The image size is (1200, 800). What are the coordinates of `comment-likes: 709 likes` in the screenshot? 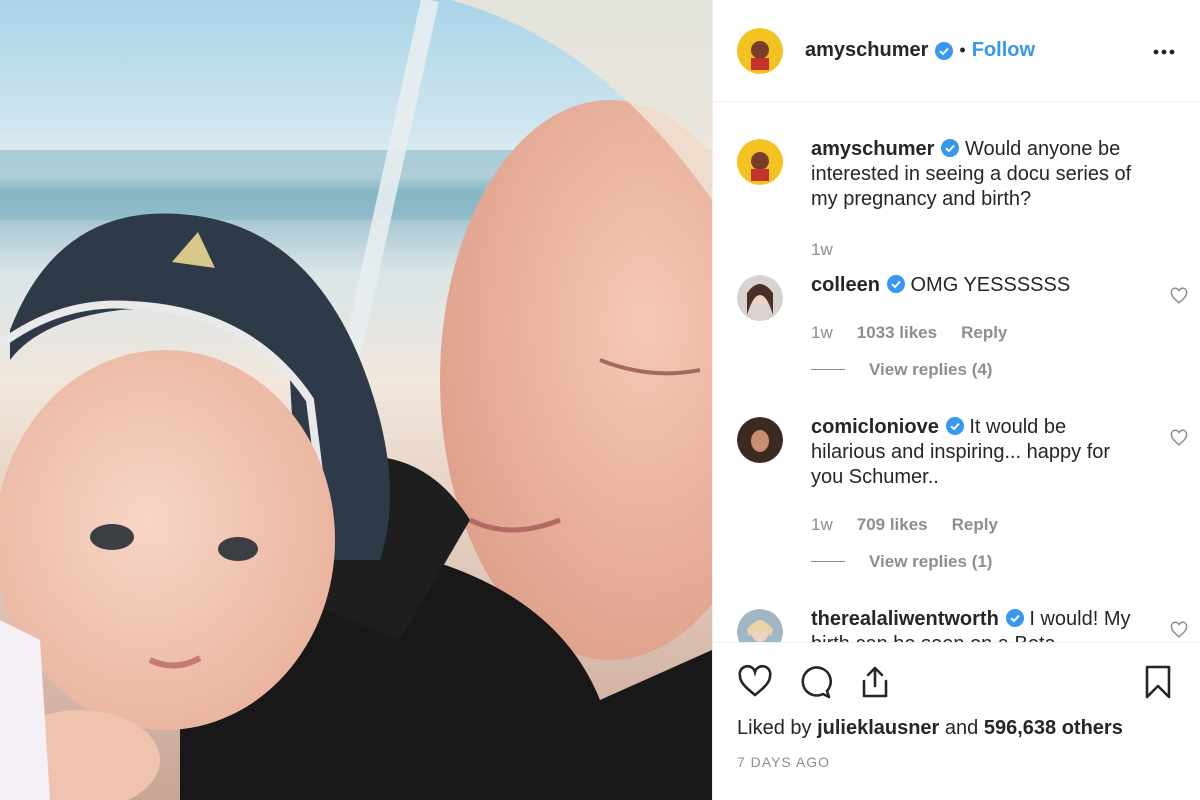 It's located at (892, 524).